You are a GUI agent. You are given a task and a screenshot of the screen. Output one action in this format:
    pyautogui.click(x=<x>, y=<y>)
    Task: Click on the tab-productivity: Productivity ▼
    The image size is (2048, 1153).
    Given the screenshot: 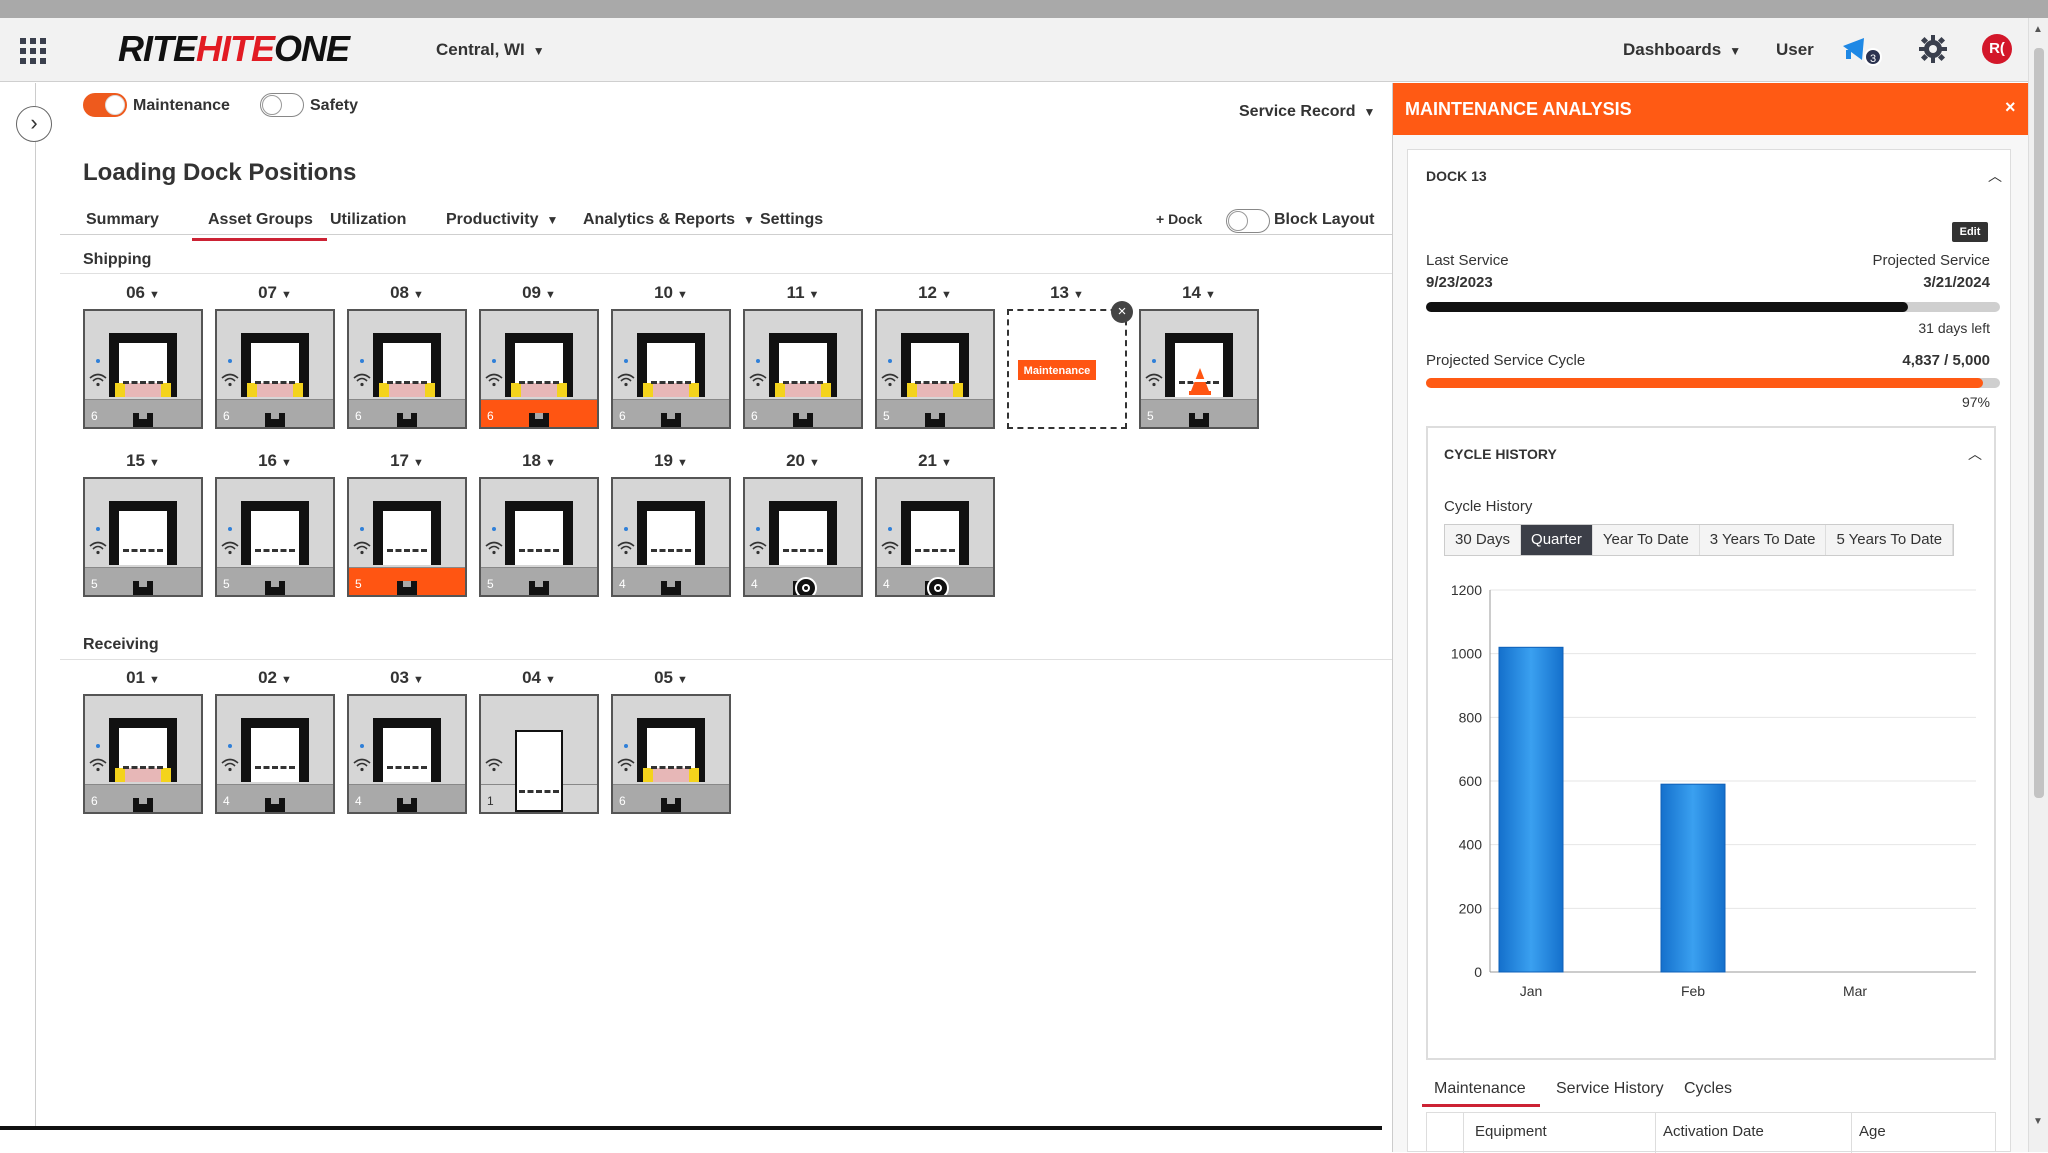 What is the action you would take?
    pyautogui.click(x=502, y=220)
    